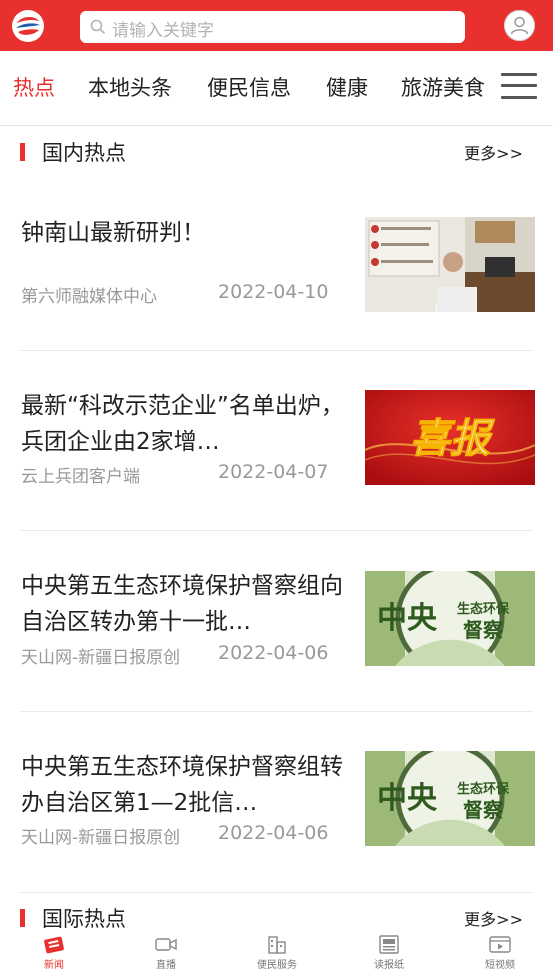 The image size is (553, 972). I want to click on top-bar: 请输入关键字, so click(276, 25).